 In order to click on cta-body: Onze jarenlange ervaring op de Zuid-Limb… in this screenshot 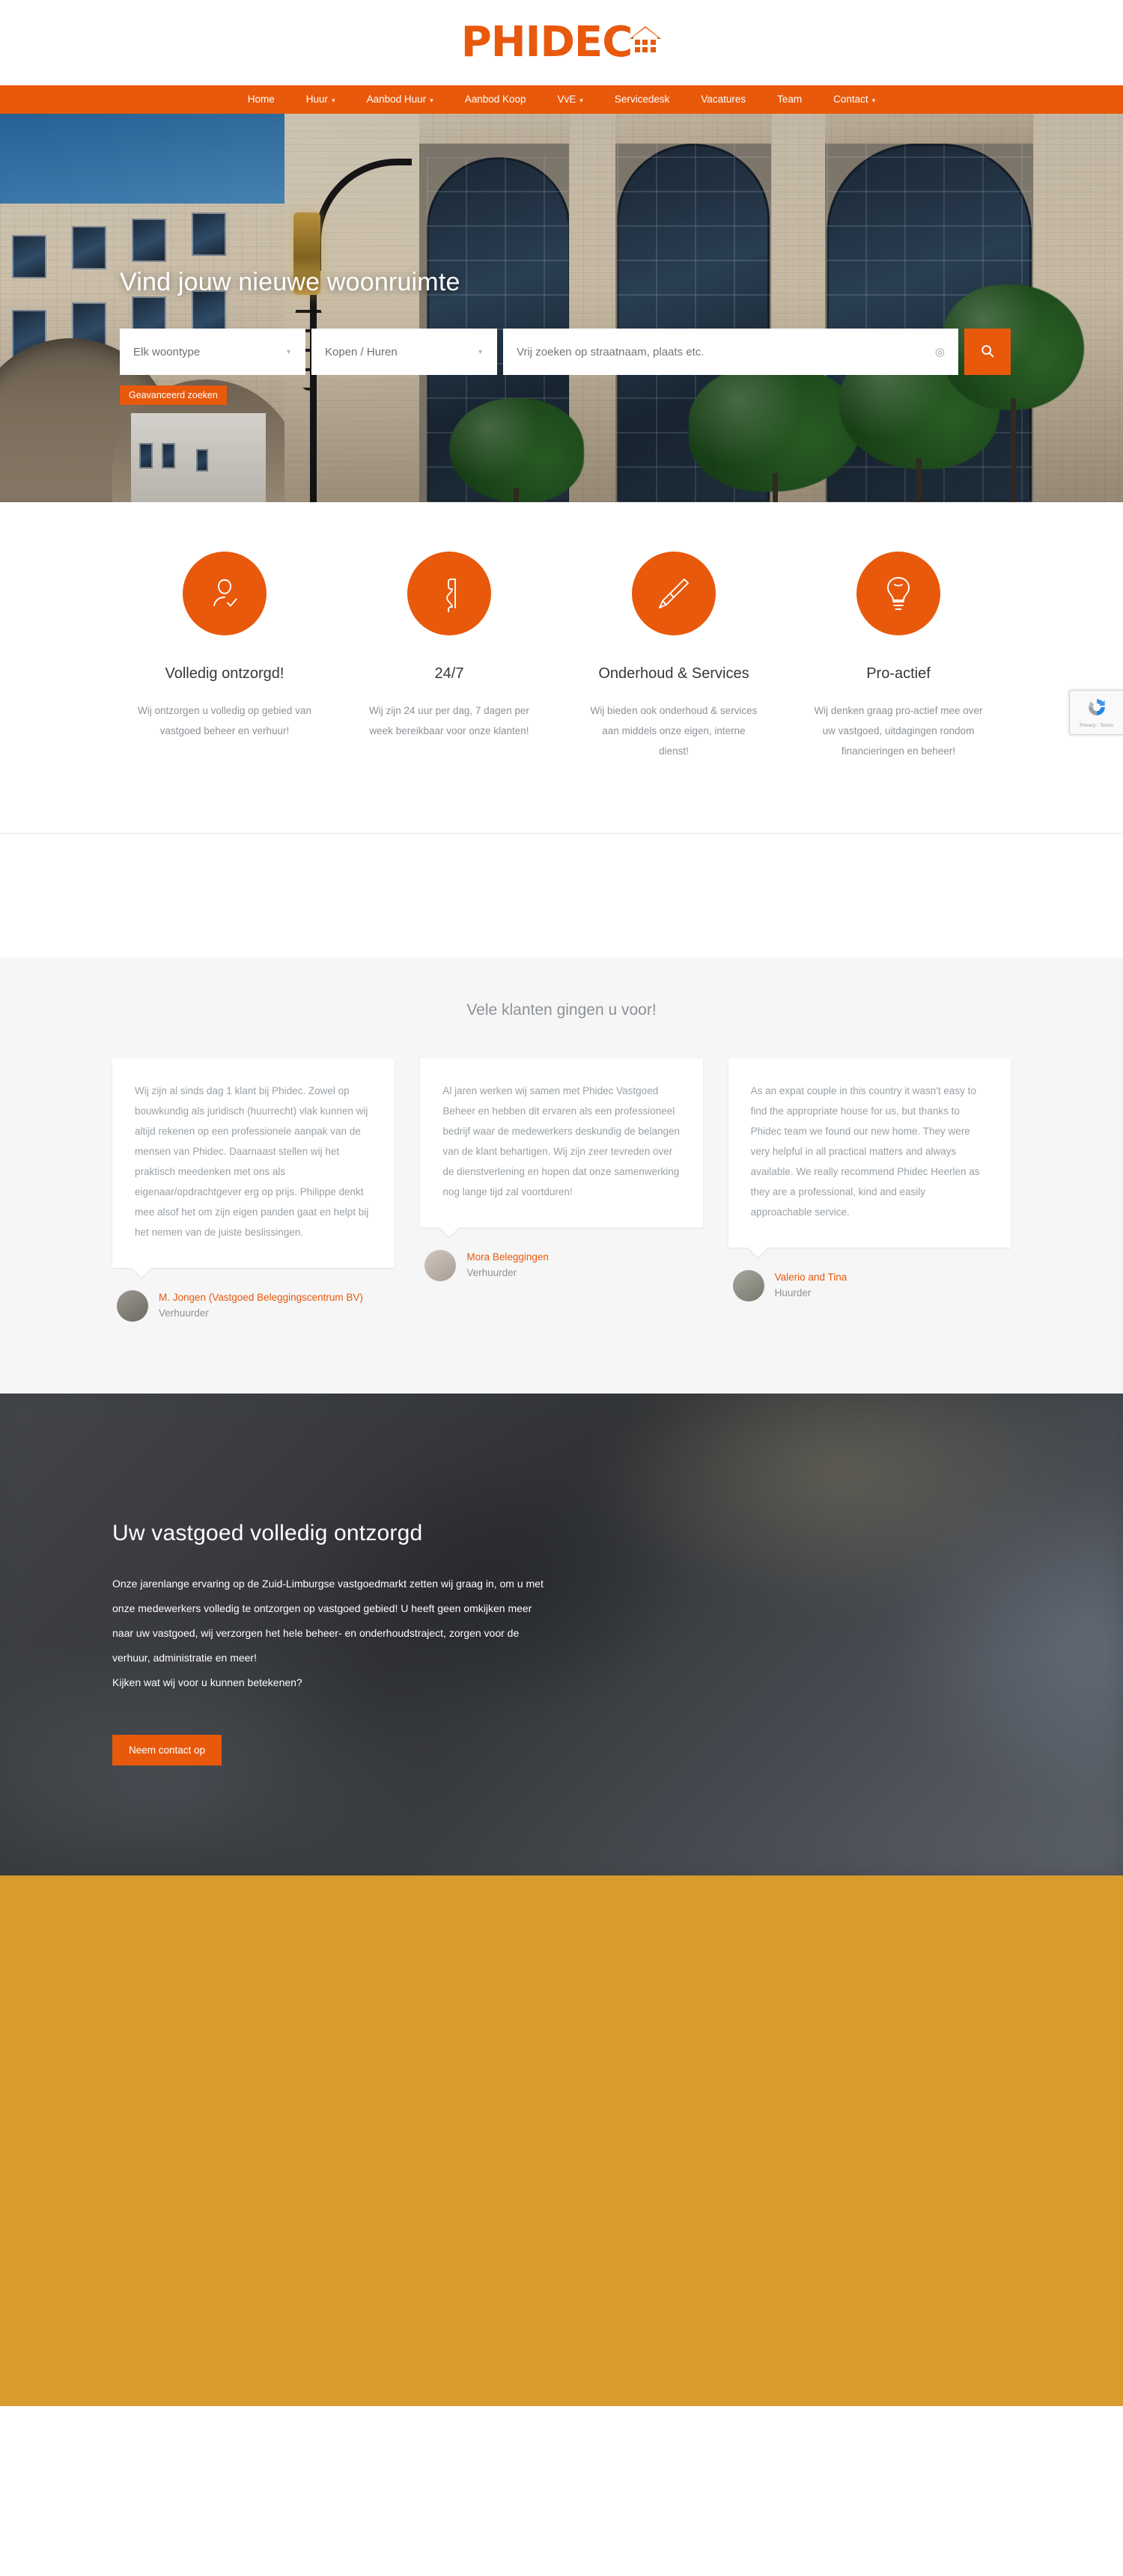, I will do `click(328, 1621)`.